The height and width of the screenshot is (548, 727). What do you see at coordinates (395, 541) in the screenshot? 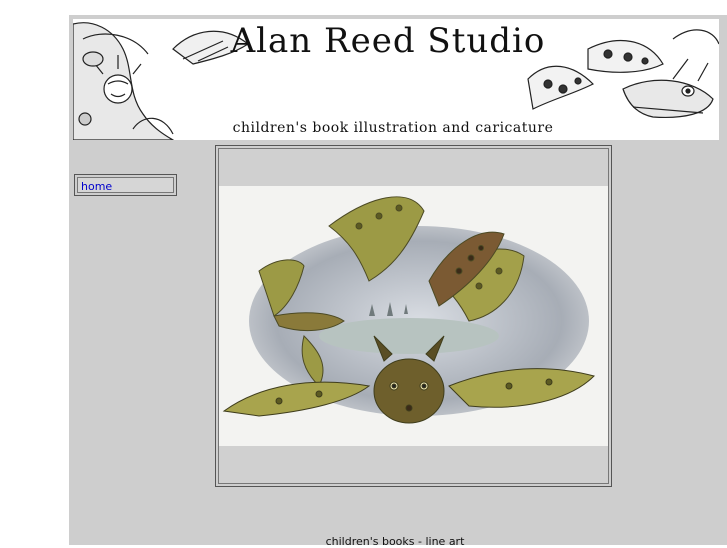
I see `gallery-caption: children's books - line art` at bounding box center [395, 541].